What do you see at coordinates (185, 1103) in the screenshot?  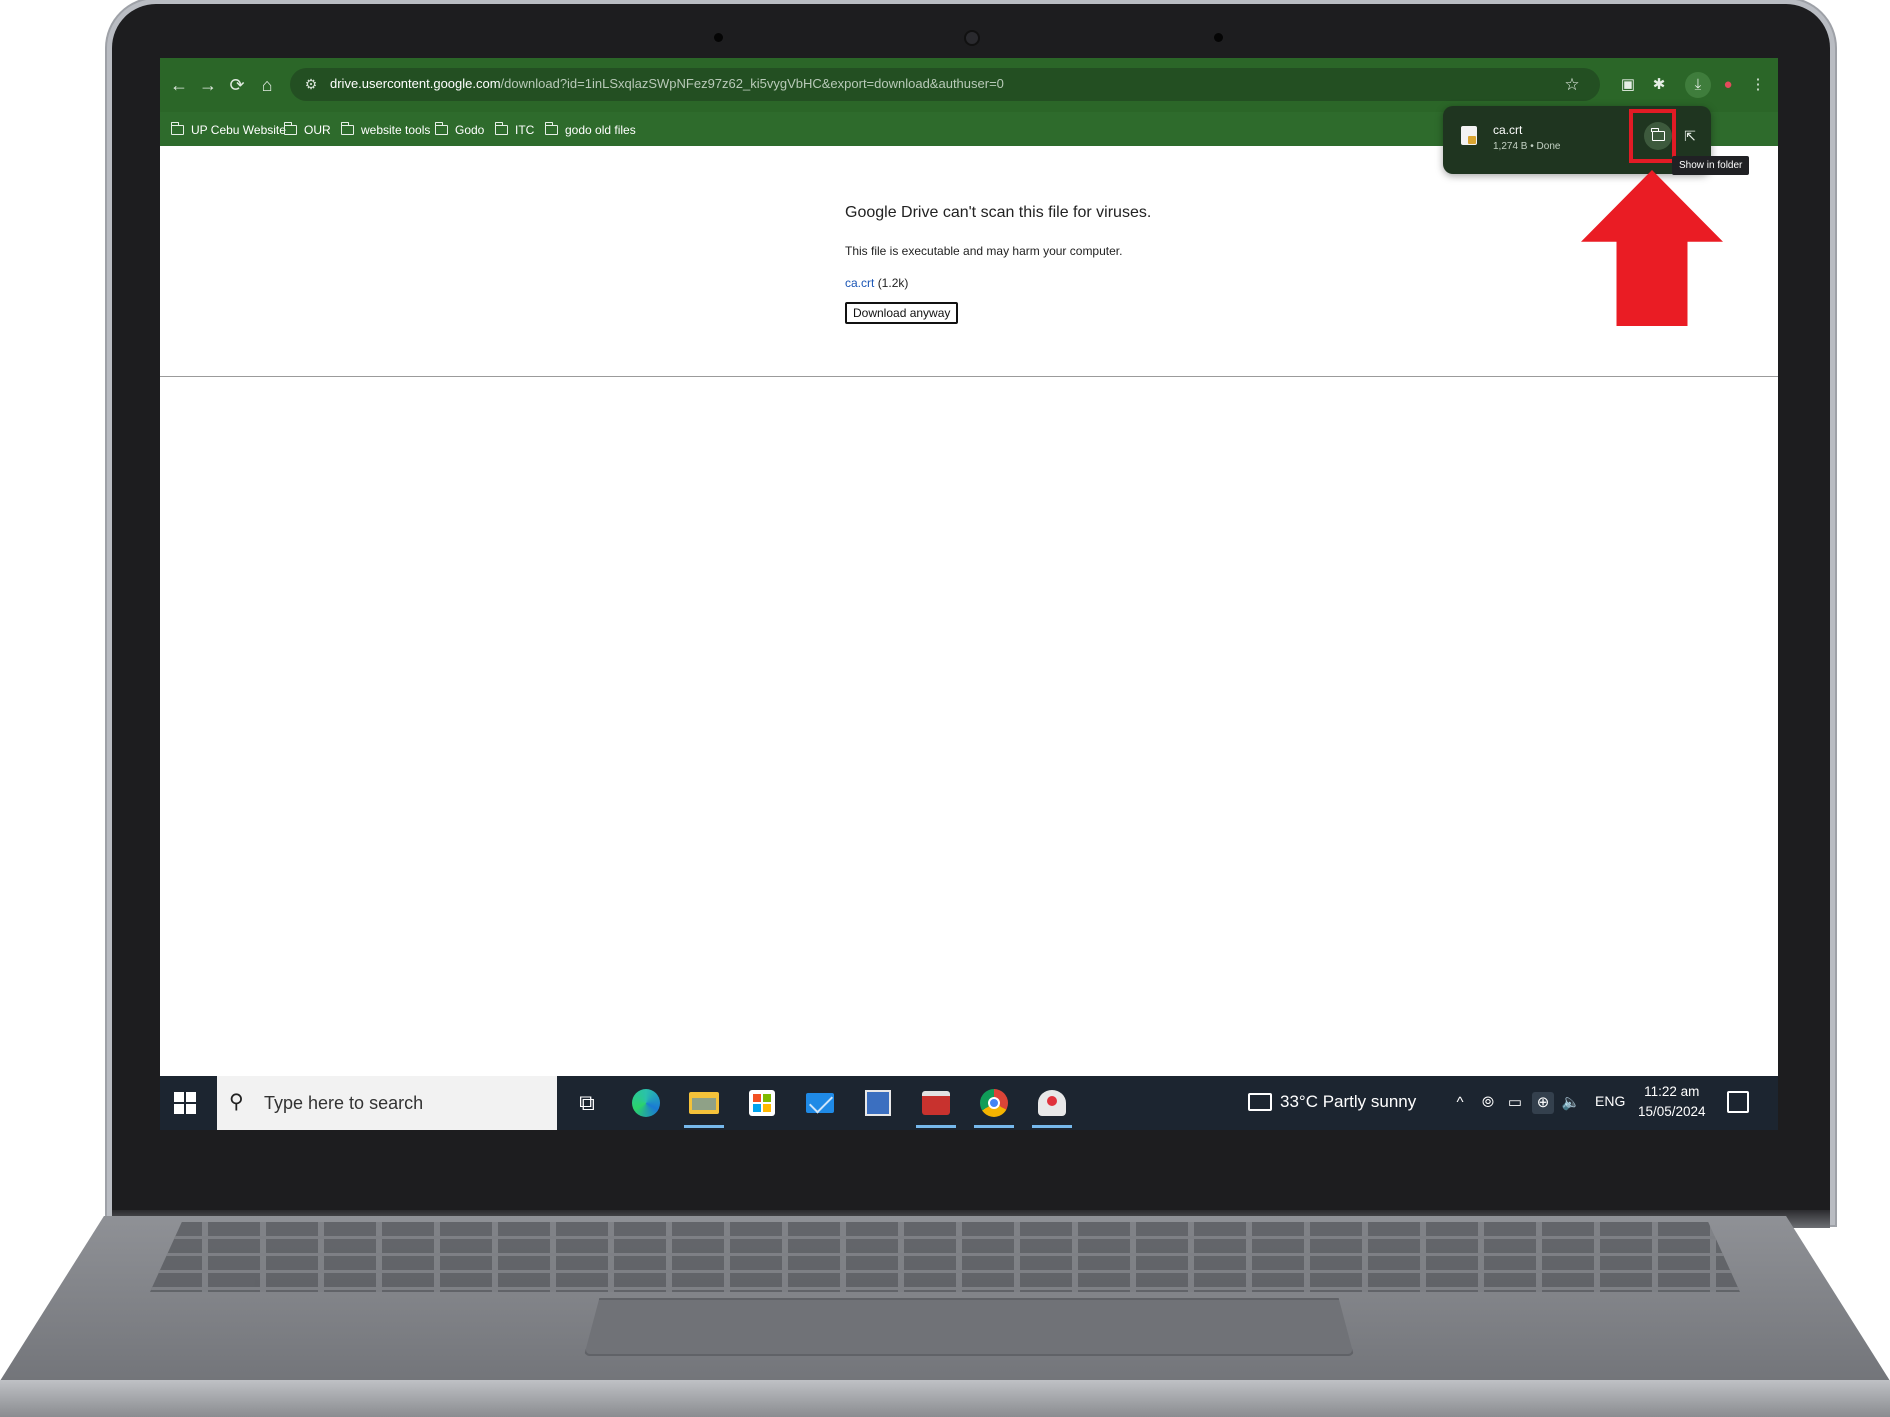 I see `windows-start-button` at bounding box center [185, 1103].